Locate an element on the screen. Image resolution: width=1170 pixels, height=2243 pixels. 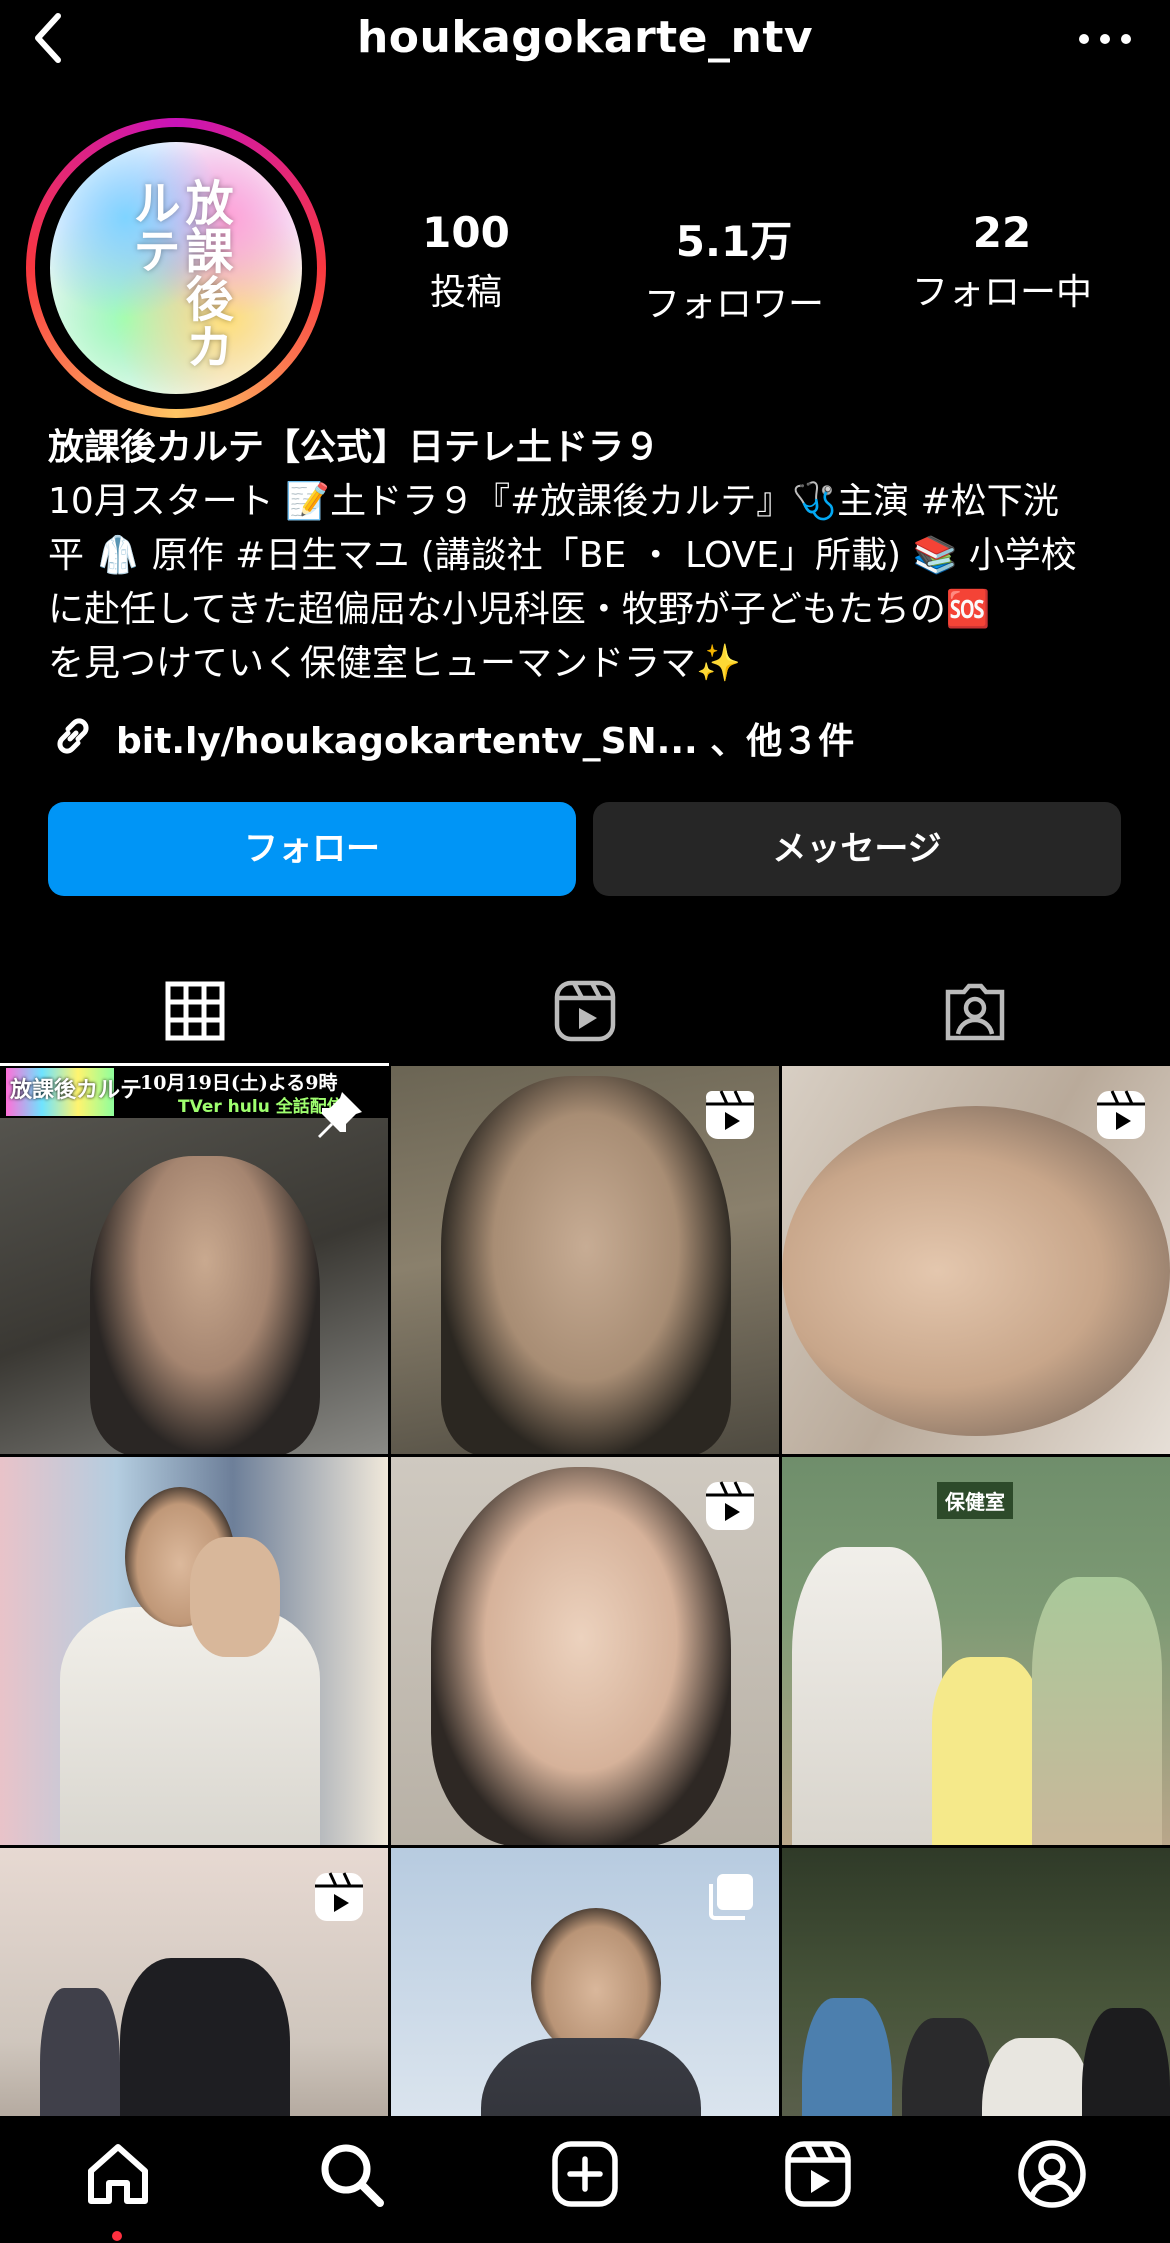
more-options-icon is located at coordinates (1105, 39).